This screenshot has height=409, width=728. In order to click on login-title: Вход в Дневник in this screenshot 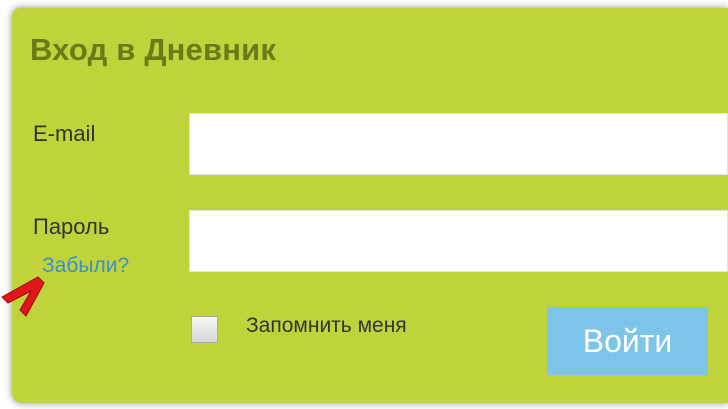, I will do `click(153, 49)`.